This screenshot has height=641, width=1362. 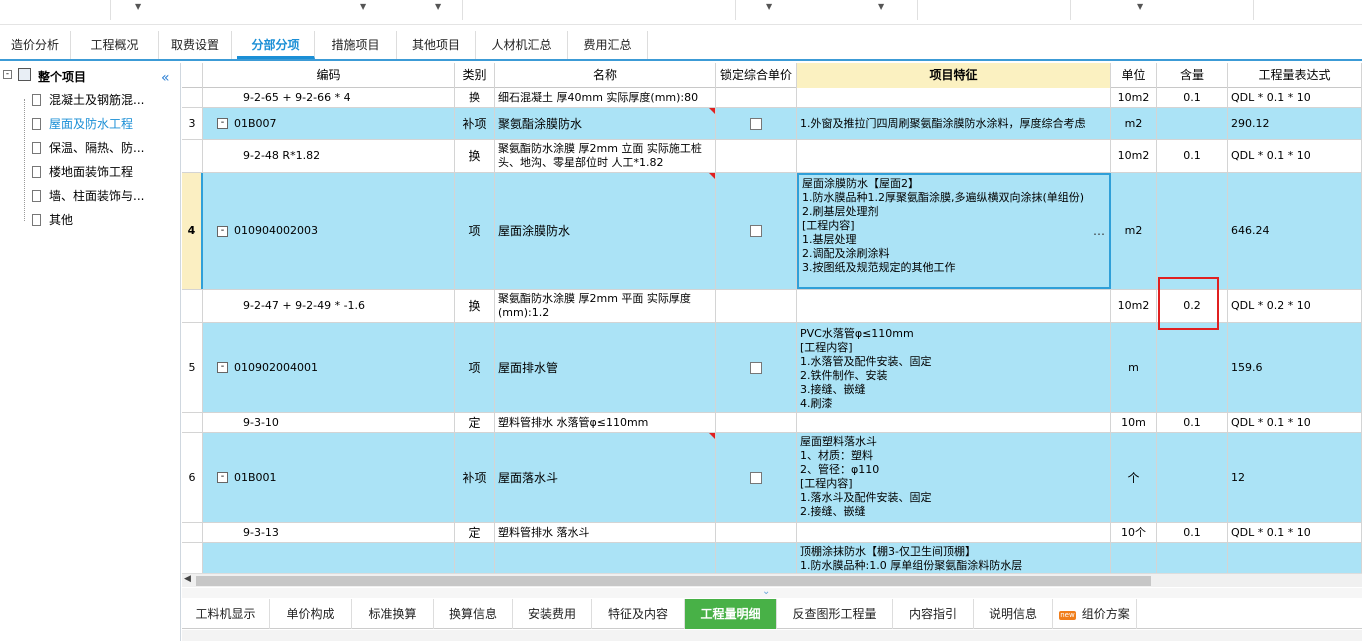 I want to click on name-cell, so click(x=605, y=558).